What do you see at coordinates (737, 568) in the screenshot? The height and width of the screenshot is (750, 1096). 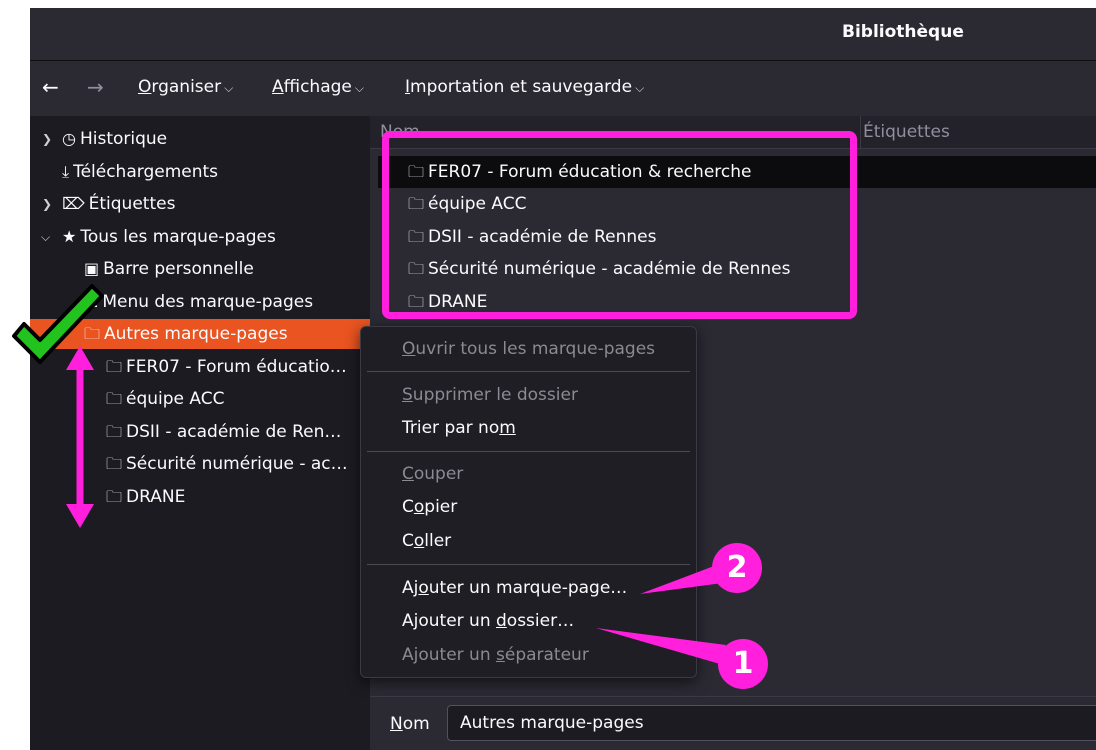 I see `annotation-badge-2: 2` at bounding box center [737, 568].